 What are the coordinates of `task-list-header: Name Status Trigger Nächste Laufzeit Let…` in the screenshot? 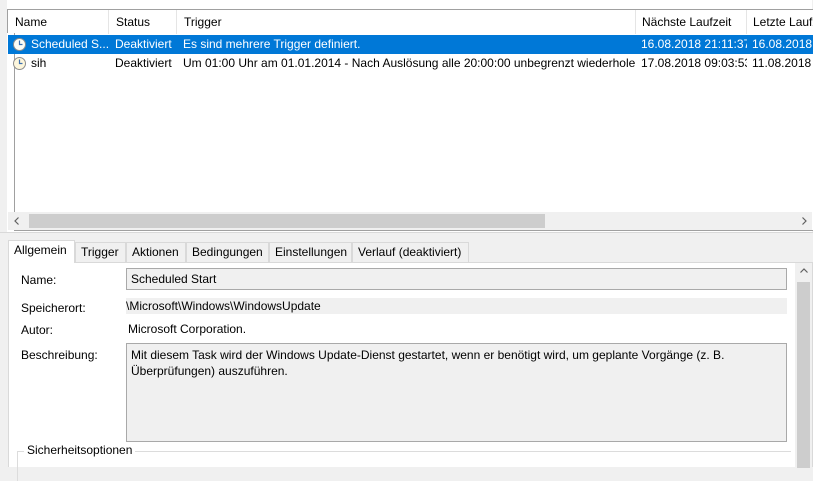 It's located at (410, 21).